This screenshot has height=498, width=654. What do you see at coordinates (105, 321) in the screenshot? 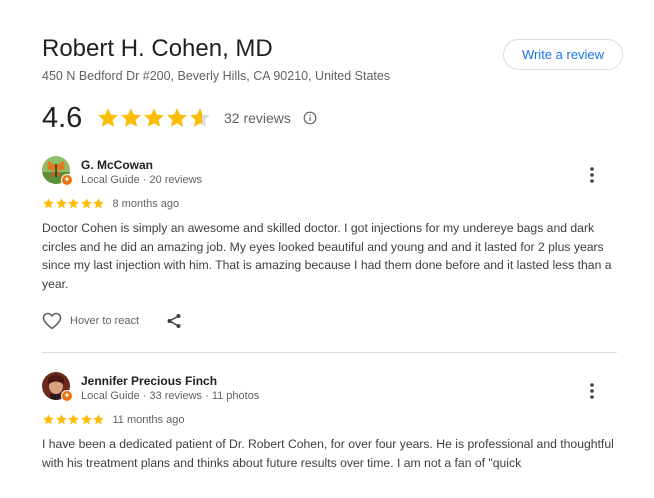
I see `react-label: Hover to react` at bounding box center [105, 321].